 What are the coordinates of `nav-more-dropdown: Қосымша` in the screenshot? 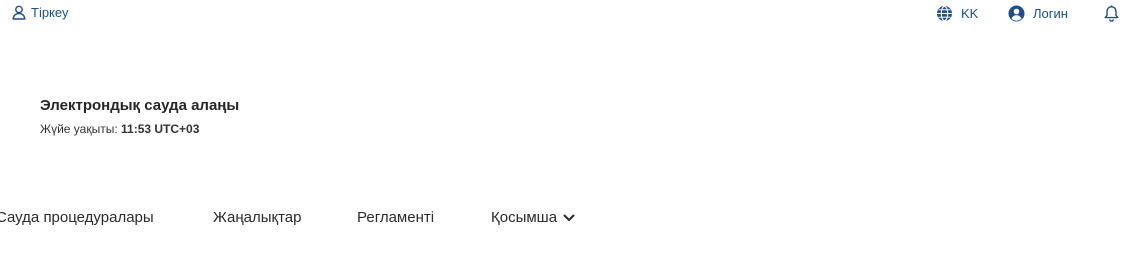 It's located at (533, 217).